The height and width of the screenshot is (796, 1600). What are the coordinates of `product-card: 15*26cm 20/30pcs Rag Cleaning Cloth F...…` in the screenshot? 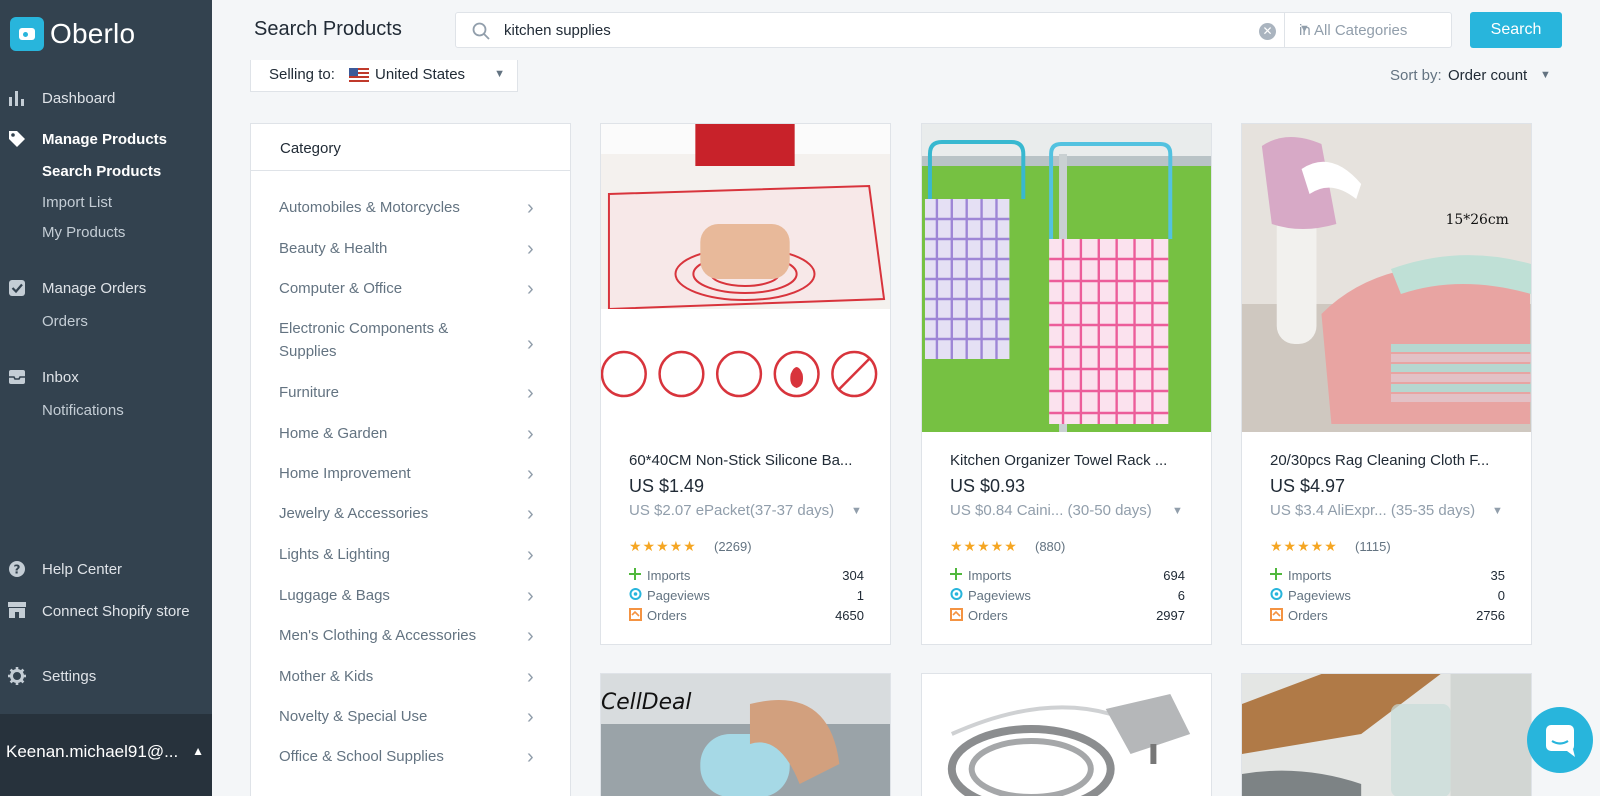 It's located at (1386, 384).